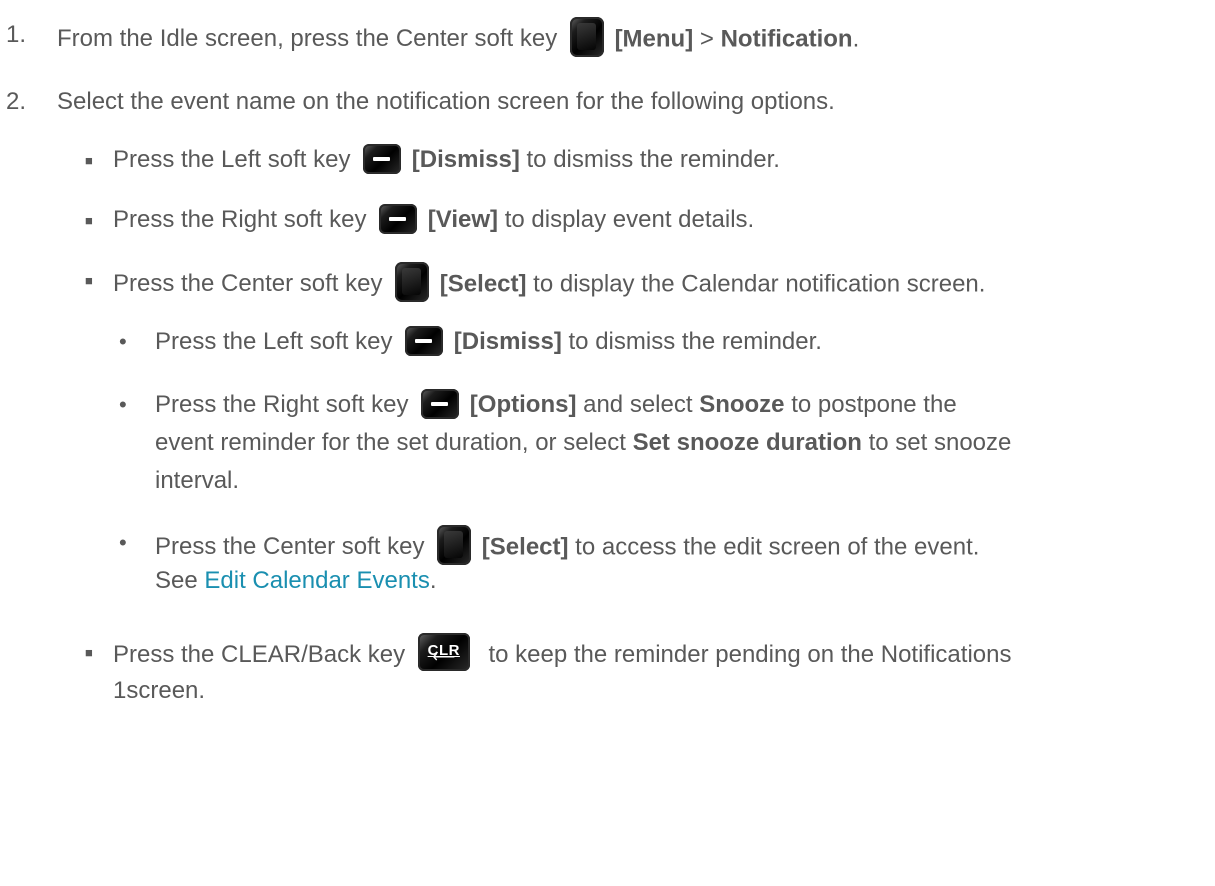 This screenshot has width=1215, height=886. Describe the element at coordinates (786, 39) in the screenshot. I see `menu-item: Notification` at that location.